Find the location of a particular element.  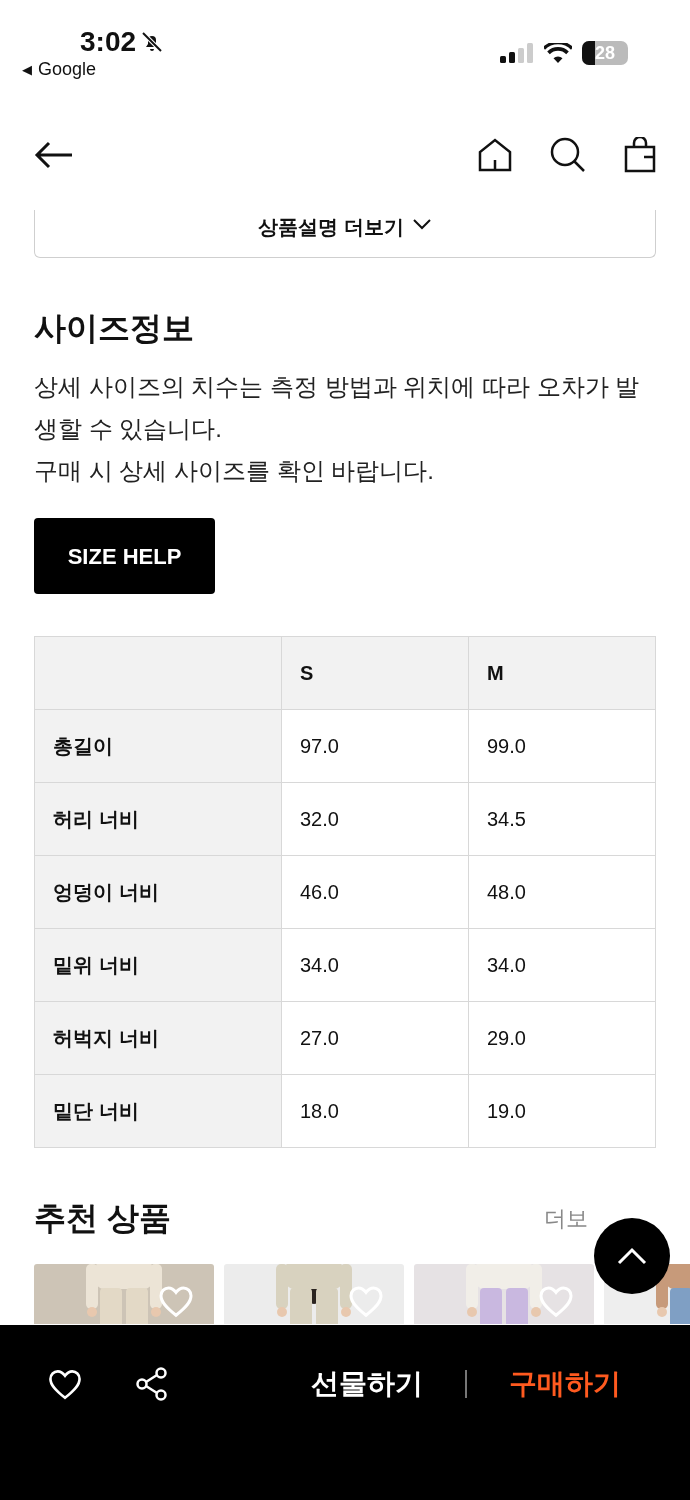

shopping-bag-icon is located at coordinates (640, 155).